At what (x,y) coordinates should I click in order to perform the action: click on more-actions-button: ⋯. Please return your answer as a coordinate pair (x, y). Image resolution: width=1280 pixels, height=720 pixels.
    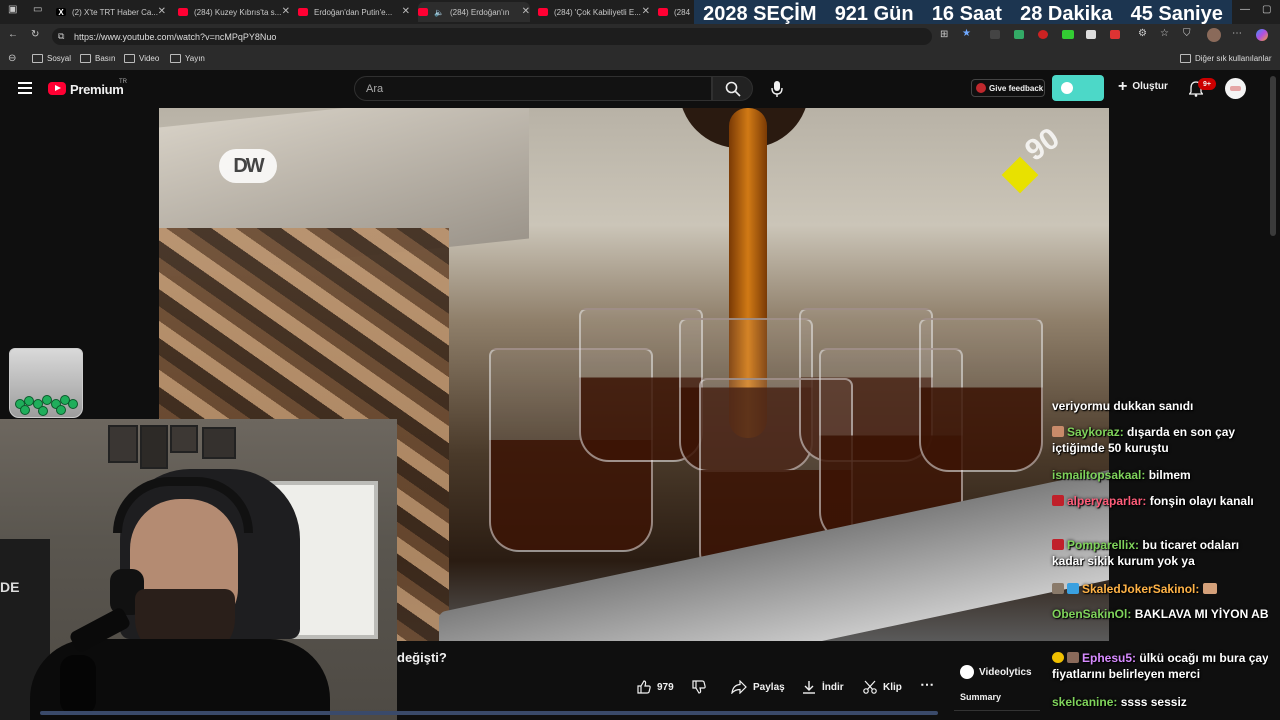
    Looking at the image, I should click on (927, 684).